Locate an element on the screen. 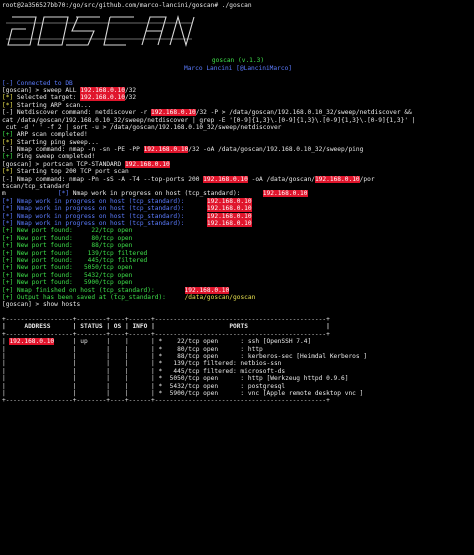 This screenshot has height=555, width=474. host-status: up is located at coordinates (84, 342).